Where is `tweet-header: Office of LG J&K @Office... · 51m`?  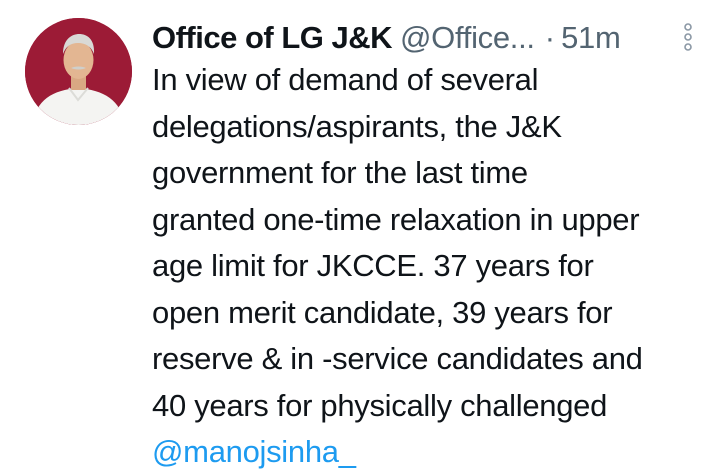
tweet-header: Office of LG J&K @Office... · 51m is located at coordinates (426, 38).